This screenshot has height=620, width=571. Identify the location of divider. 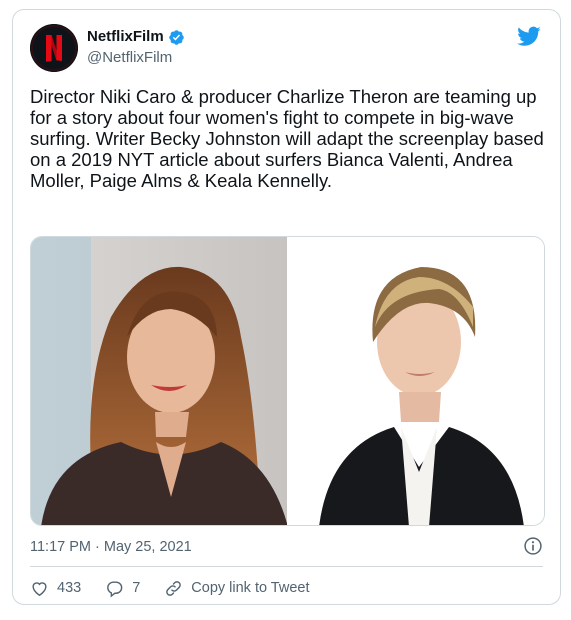
(286, 566).